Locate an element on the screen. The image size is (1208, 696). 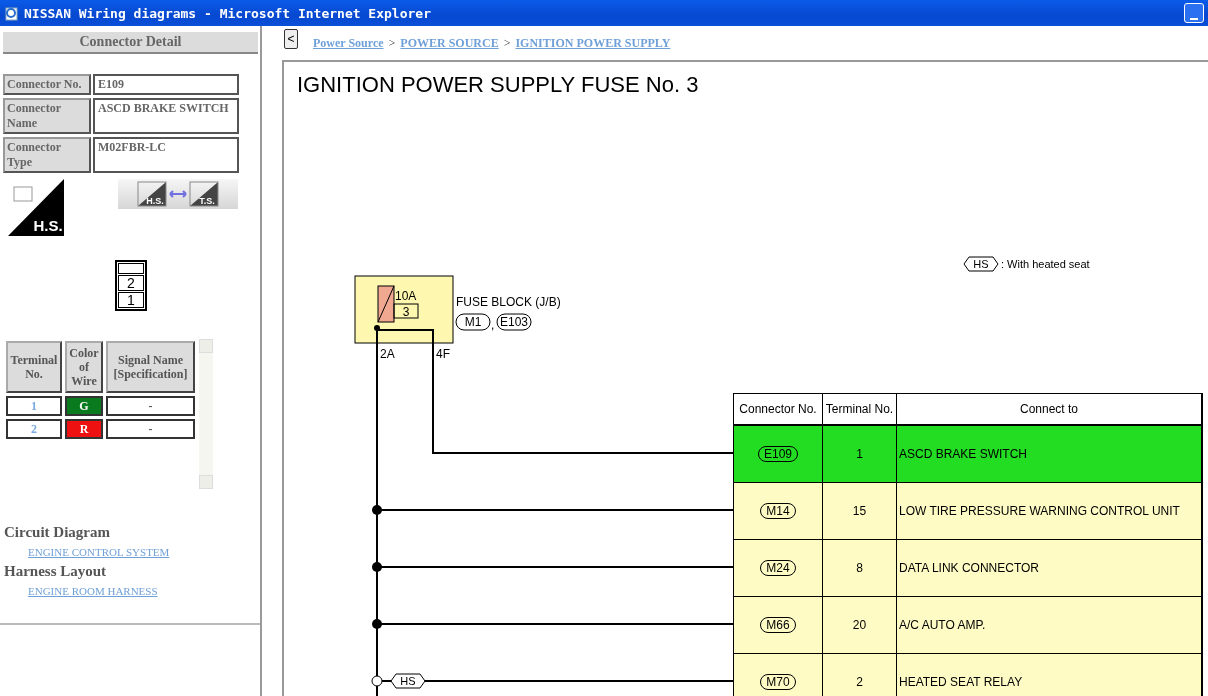
field-label: Connector Name is located at coordinates (47, 116).